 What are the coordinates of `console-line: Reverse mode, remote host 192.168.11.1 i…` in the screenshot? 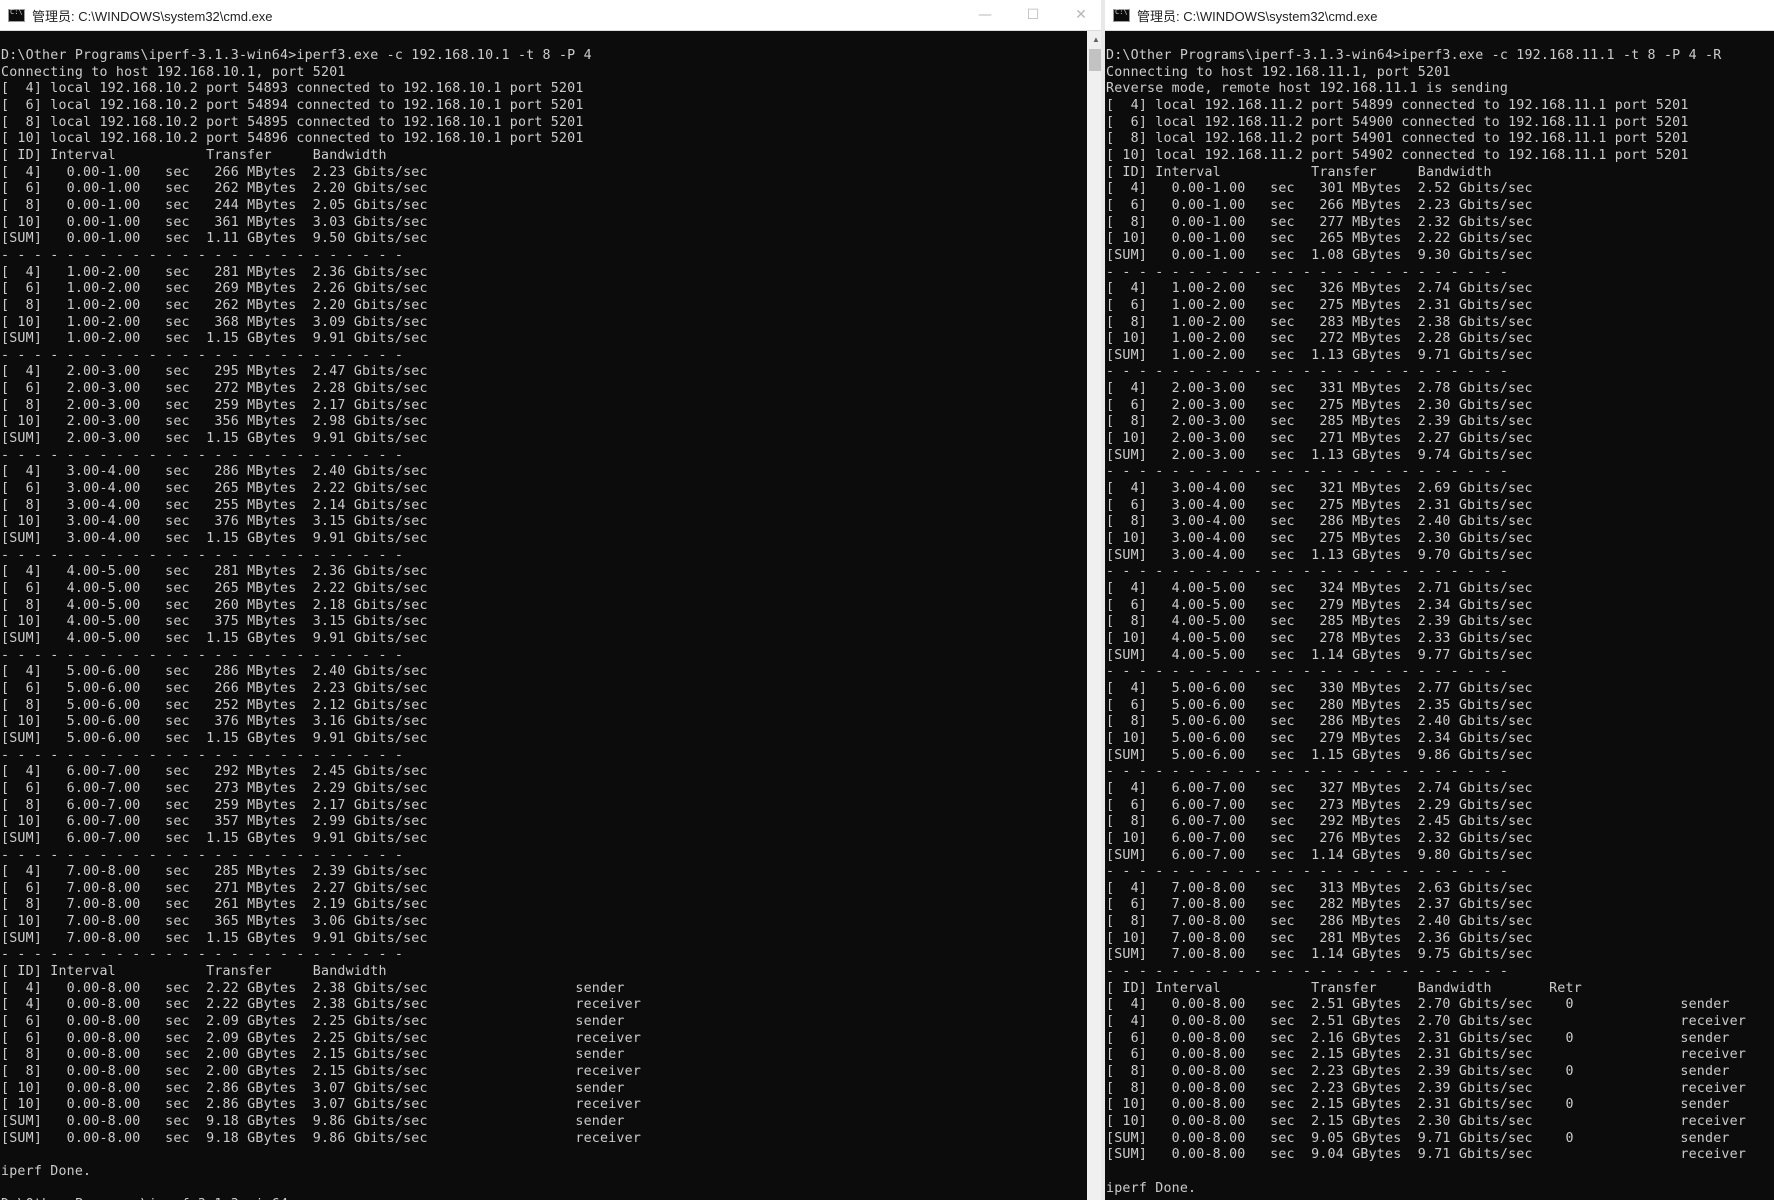 It's located at (1307, 89).